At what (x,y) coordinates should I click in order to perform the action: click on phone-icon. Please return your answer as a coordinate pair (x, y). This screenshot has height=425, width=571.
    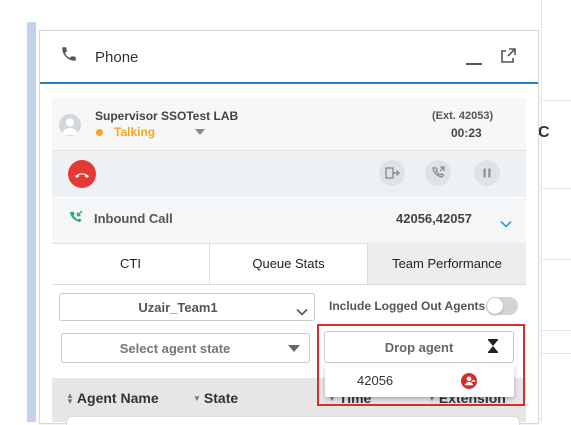
    Looking at the image, I should click on (69, 56).